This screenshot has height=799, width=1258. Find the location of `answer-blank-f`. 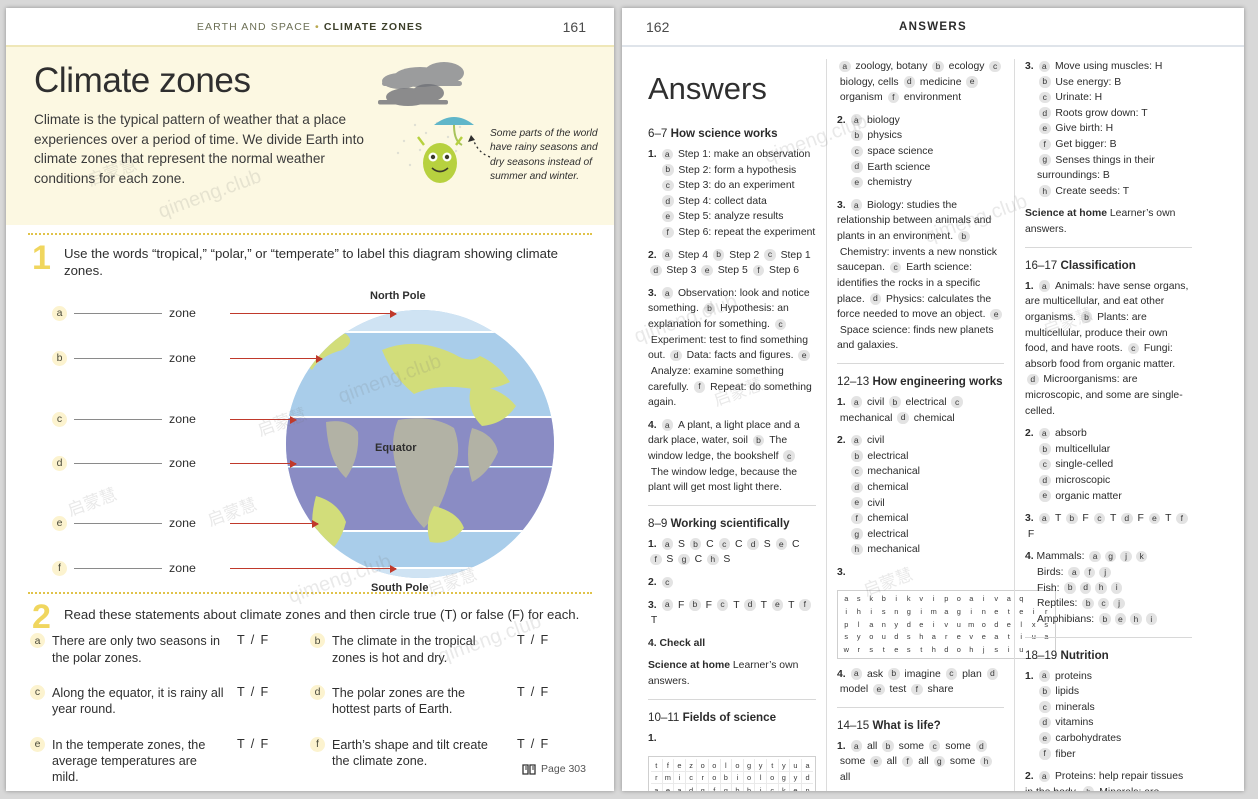

answer-blank-f is located at coordinates (118, 568).